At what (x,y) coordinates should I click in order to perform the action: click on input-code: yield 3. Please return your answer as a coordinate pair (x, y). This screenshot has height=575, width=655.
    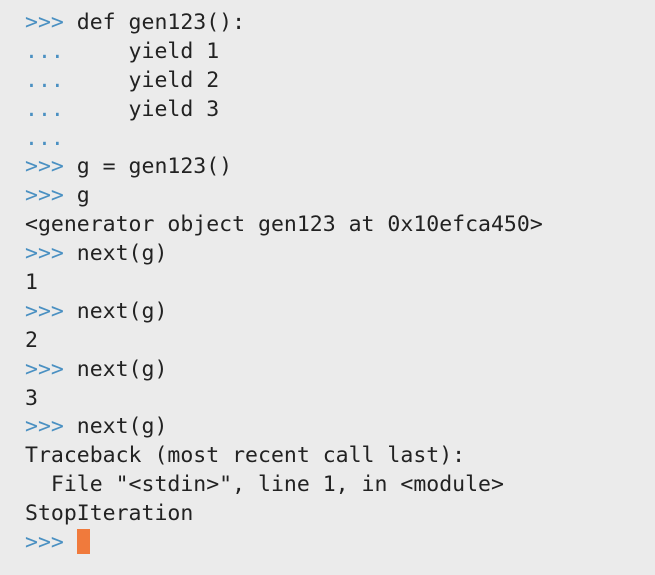
    Looking at the image, I should click on (148, 109).